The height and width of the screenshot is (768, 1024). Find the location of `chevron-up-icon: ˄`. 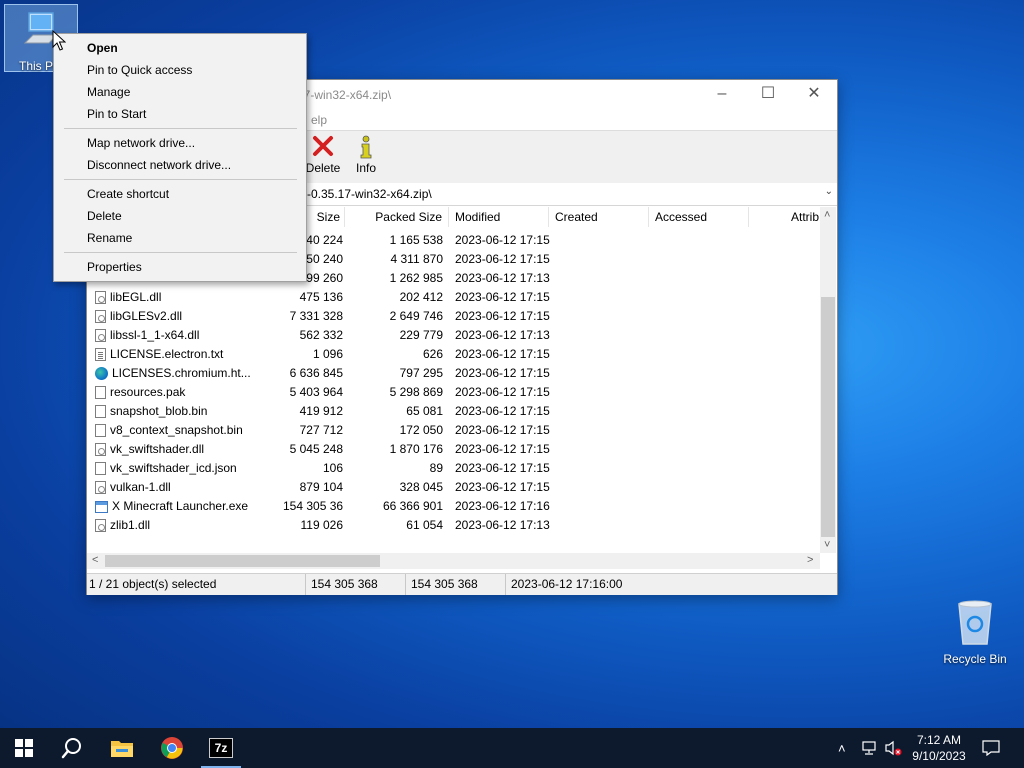

chevron-up-icon: ˄ is located at coordinates (842, 748).